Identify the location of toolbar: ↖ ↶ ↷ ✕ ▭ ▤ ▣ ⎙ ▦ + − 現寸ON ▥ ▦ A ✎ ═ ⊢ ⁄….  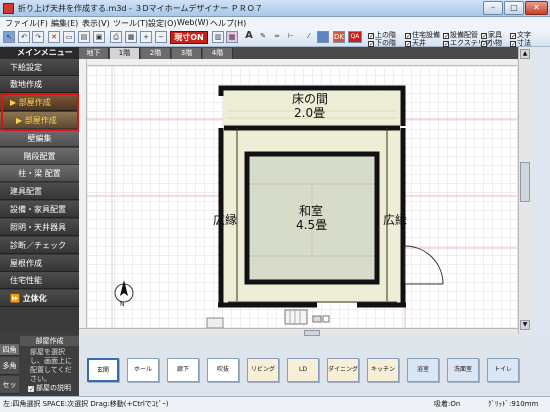
(275, 38).